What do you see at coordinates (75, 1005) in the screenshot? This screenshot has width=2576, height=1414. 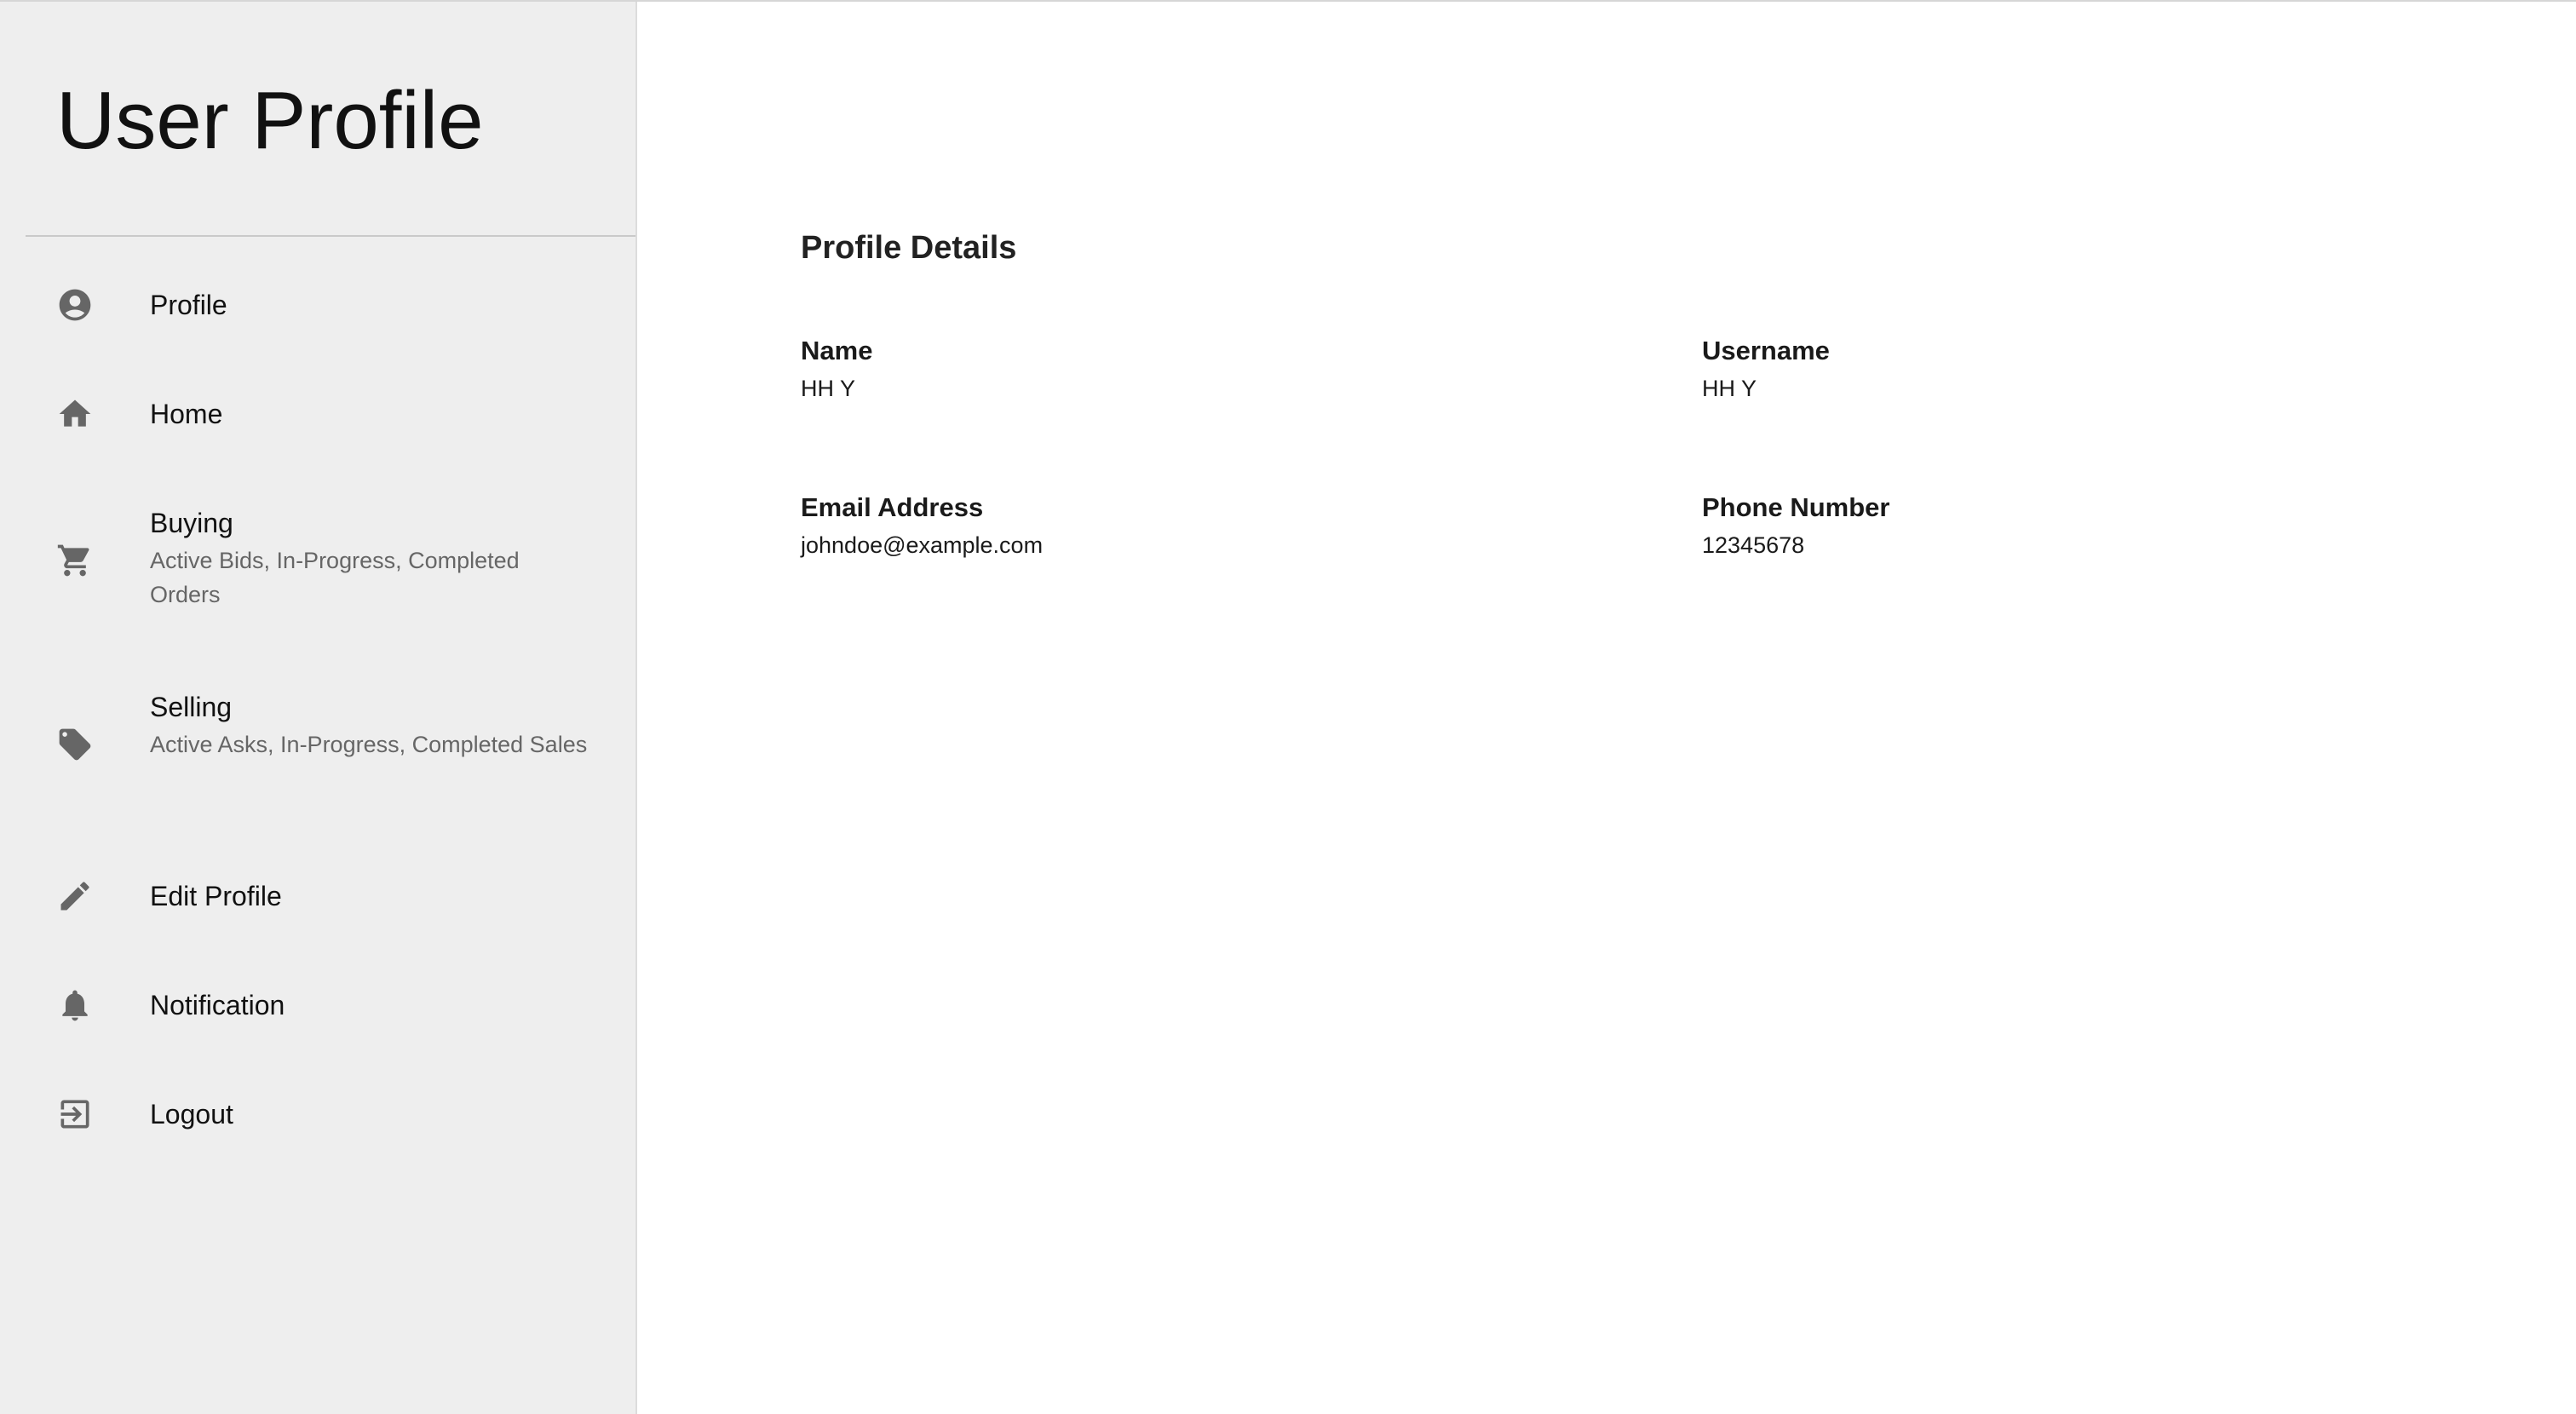 I see `bell-icon` at bounding box center [75, 1005].